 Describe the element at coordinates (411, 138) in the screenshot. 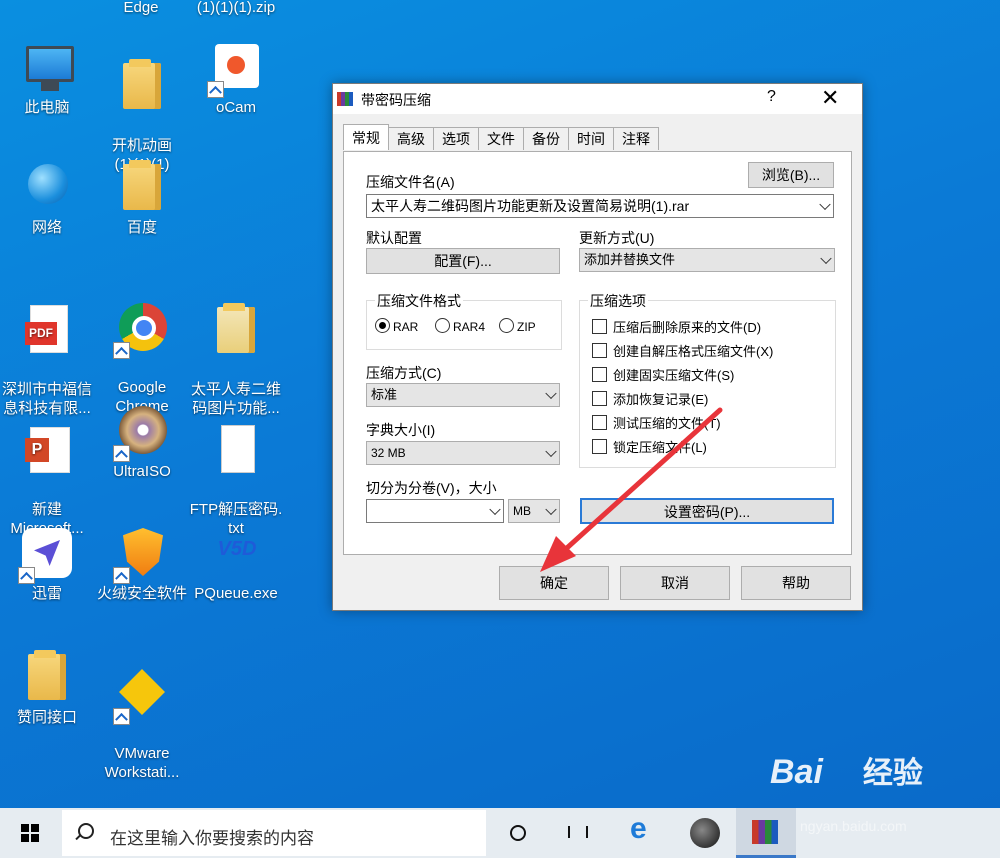

I see `tab-advanced: 高级` at that location.